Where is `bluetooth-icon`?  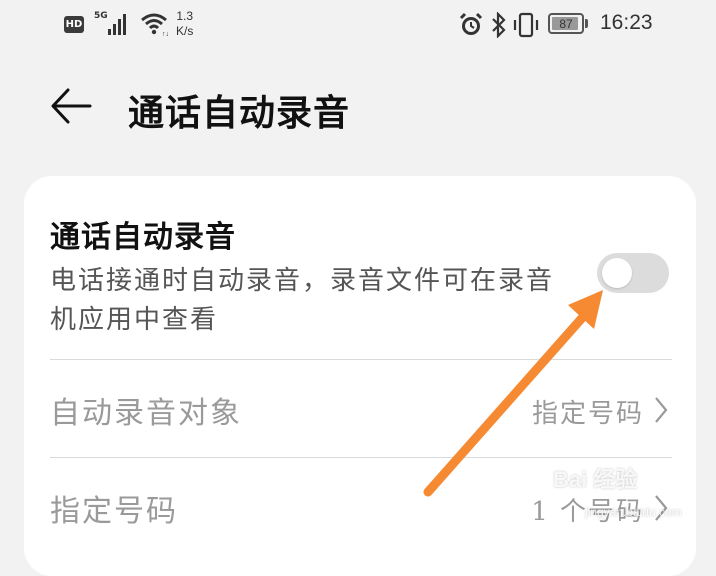
bluetooth-icon is located at coordinates (499, 25).